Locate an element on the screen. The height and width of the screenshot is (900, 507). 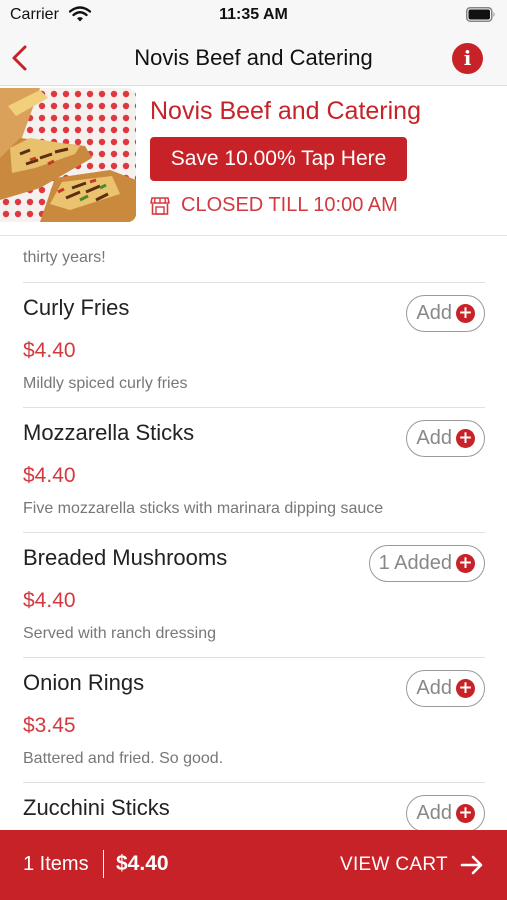
added-button: 1 Added + is located at coordinates (426, 563).